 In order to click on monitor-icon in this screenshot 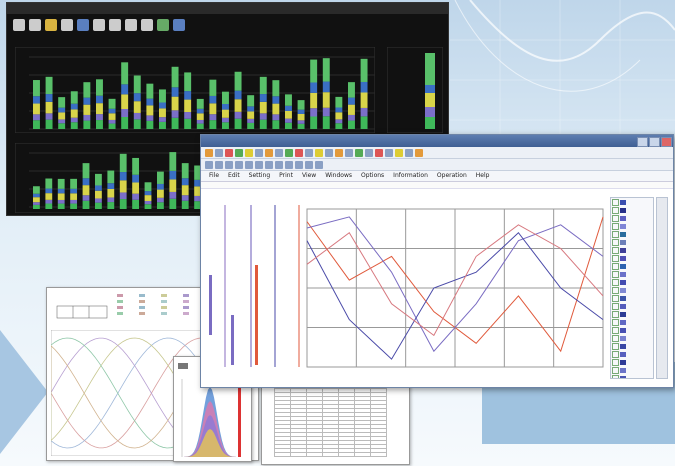, I will do `click(83, 25)`.